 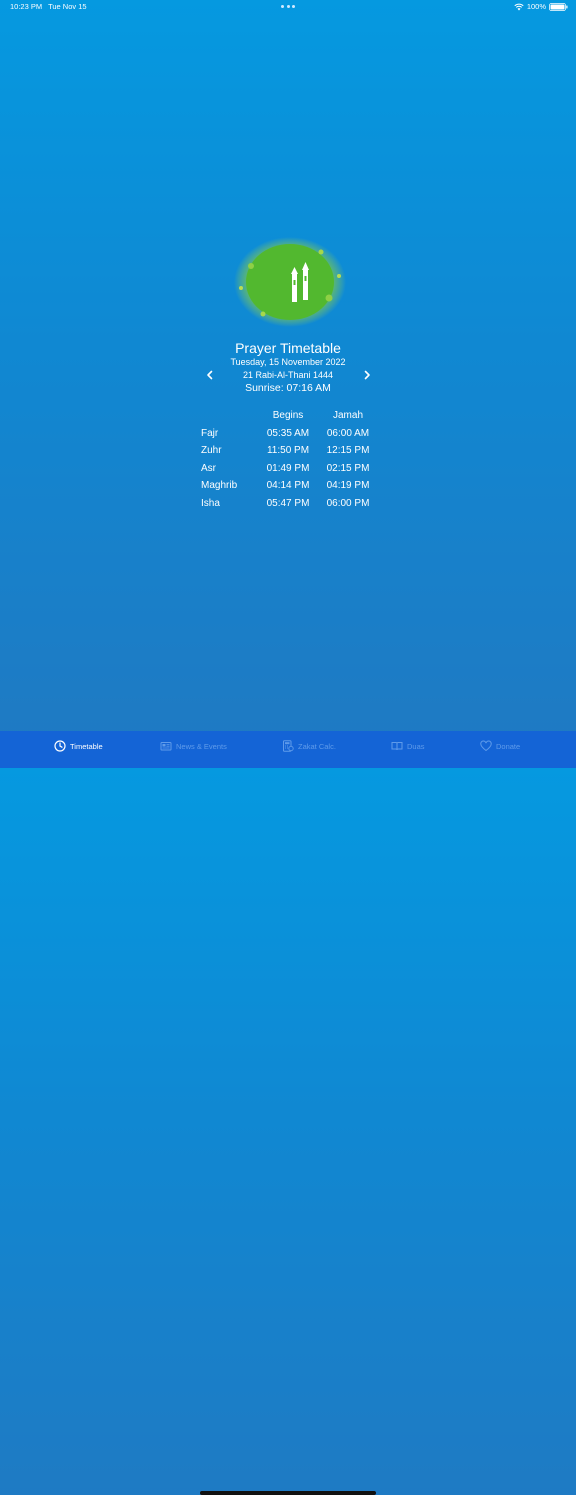 I want to click on tab-zakat-calc: Zakat Calc., so click(x=309, y=746).